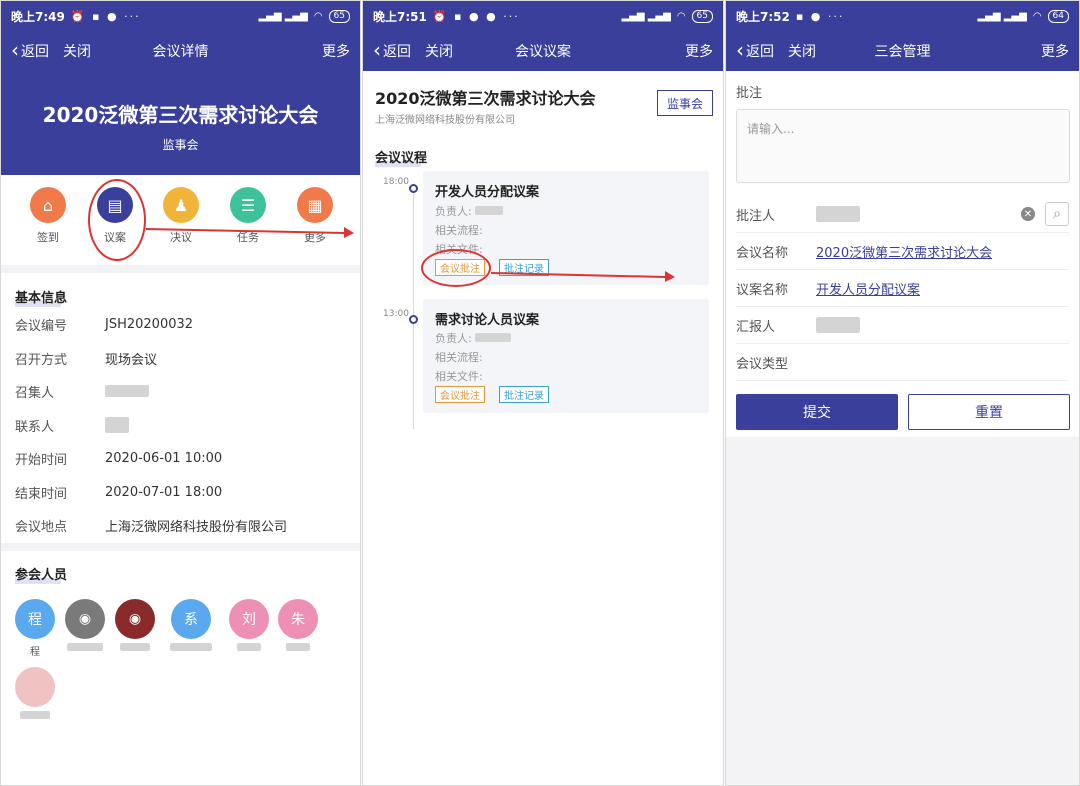 This screenshot has width=1080, height=786. What do you see at coordinates (456, 268) in the screenshot?
I see `annotation-circle` at bounding box center [456, 268].